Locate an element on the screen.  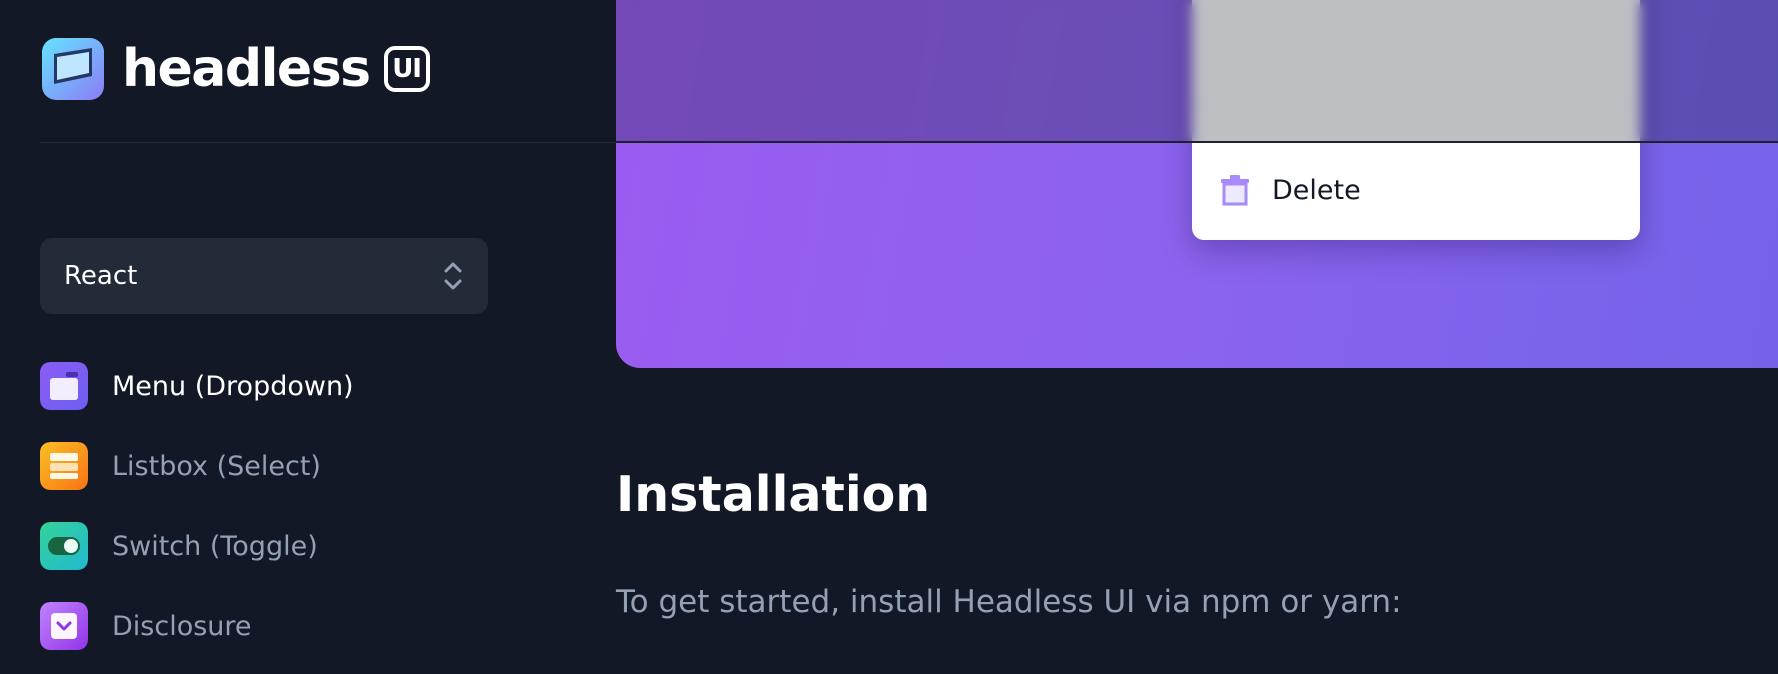
menu-icon is located at coordinates (64, 386).